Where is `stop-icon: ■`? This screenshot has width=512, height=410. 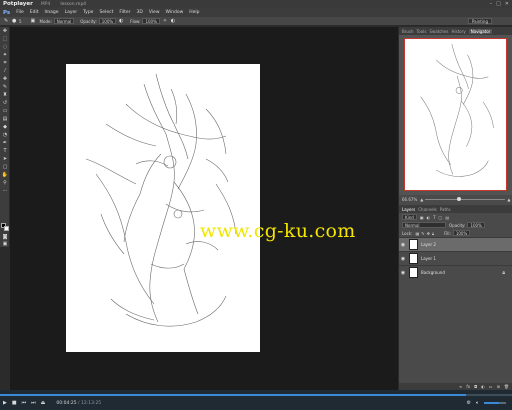
stop-icon: ■ is located at coordinates (14, 403).